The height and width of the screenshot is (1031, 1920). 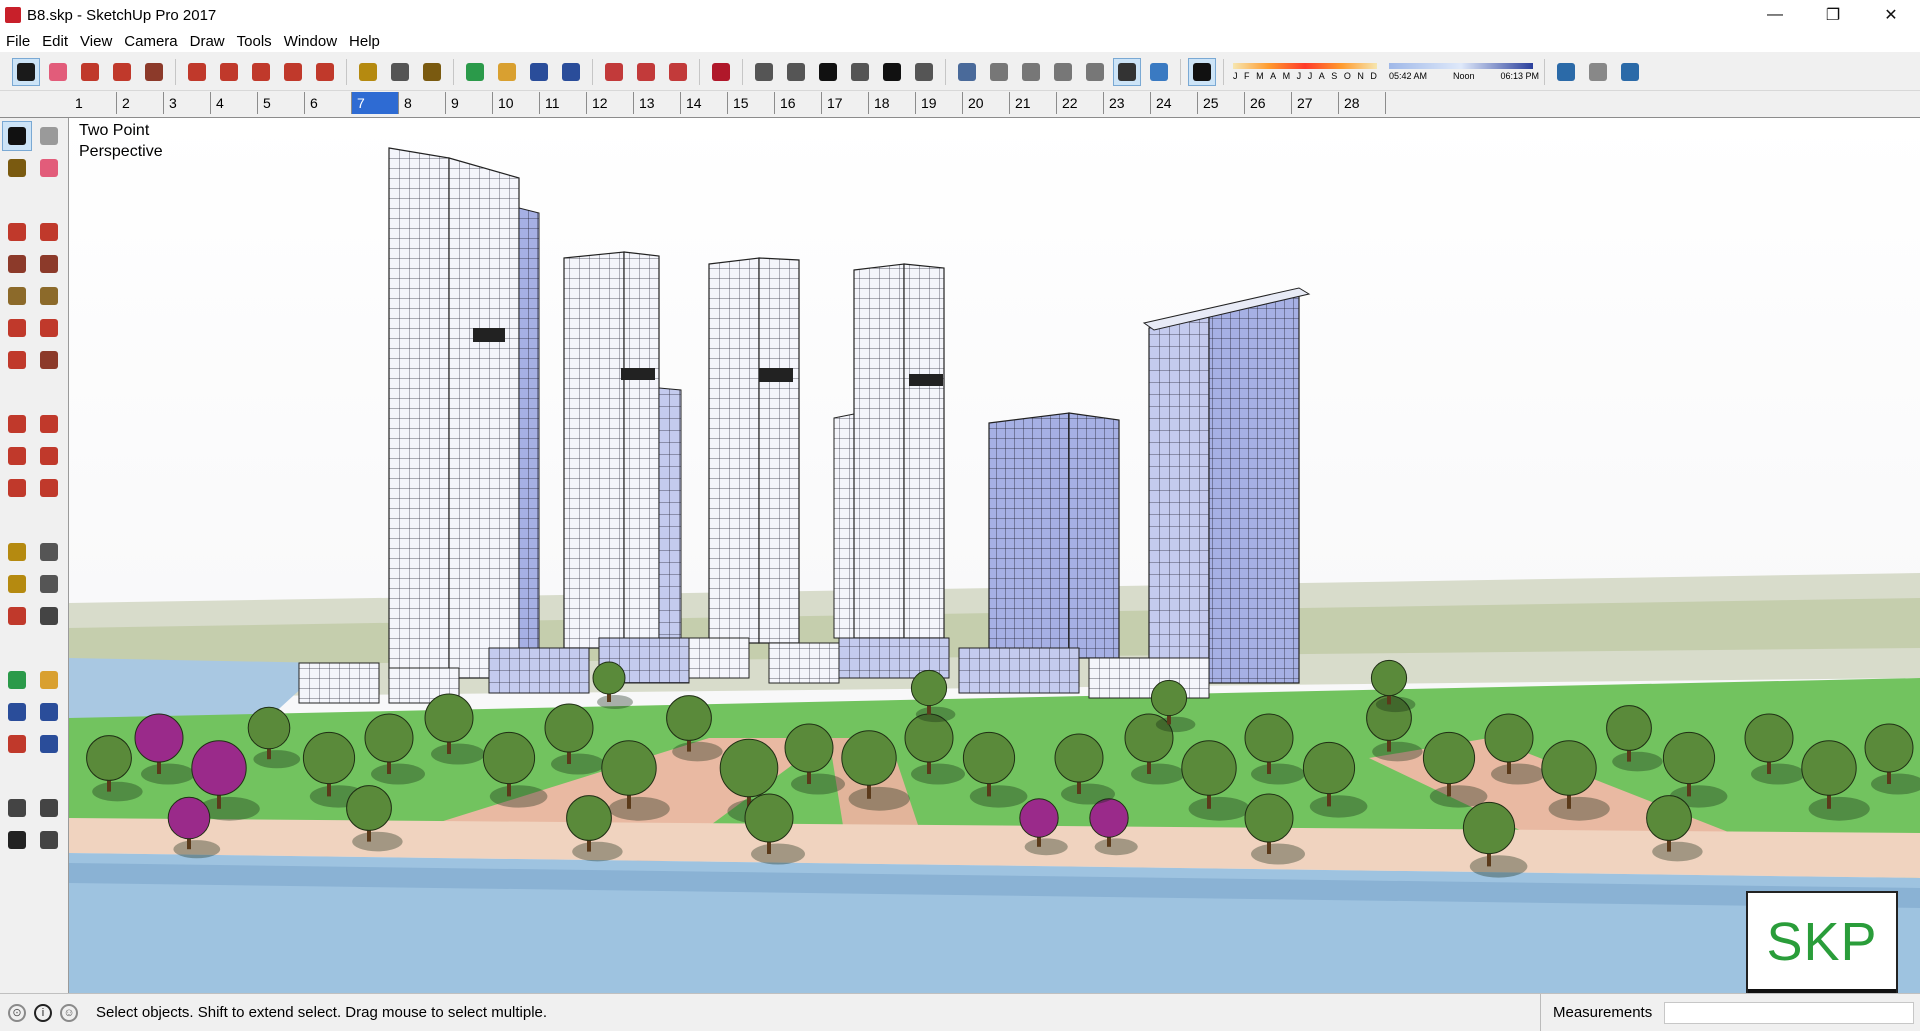 I want to click on scale-tool-button, so click(x=17, y=488).